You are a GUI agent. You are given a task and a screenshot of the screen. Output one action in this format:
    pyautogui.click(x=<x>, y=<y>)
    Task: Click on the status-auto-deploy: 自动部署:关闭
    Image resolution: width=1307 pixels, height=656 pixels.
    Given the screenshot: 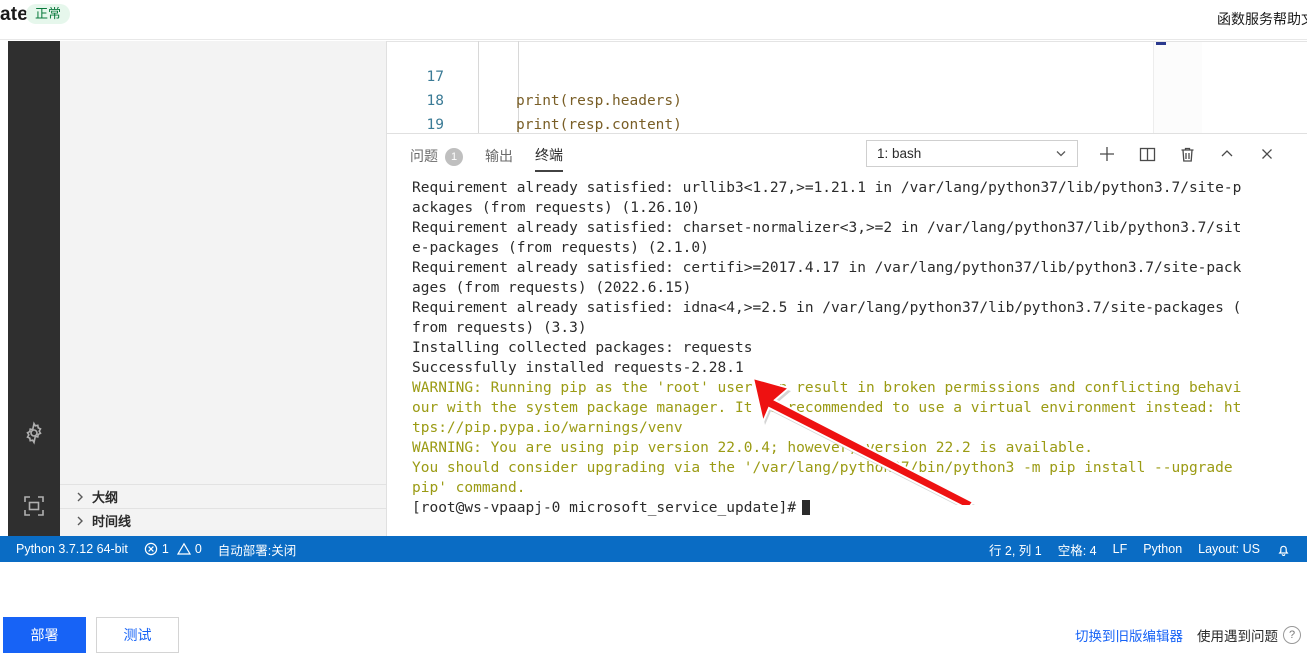 What is the action you would take?
    pyautogui.click(x=257, y=549)
    